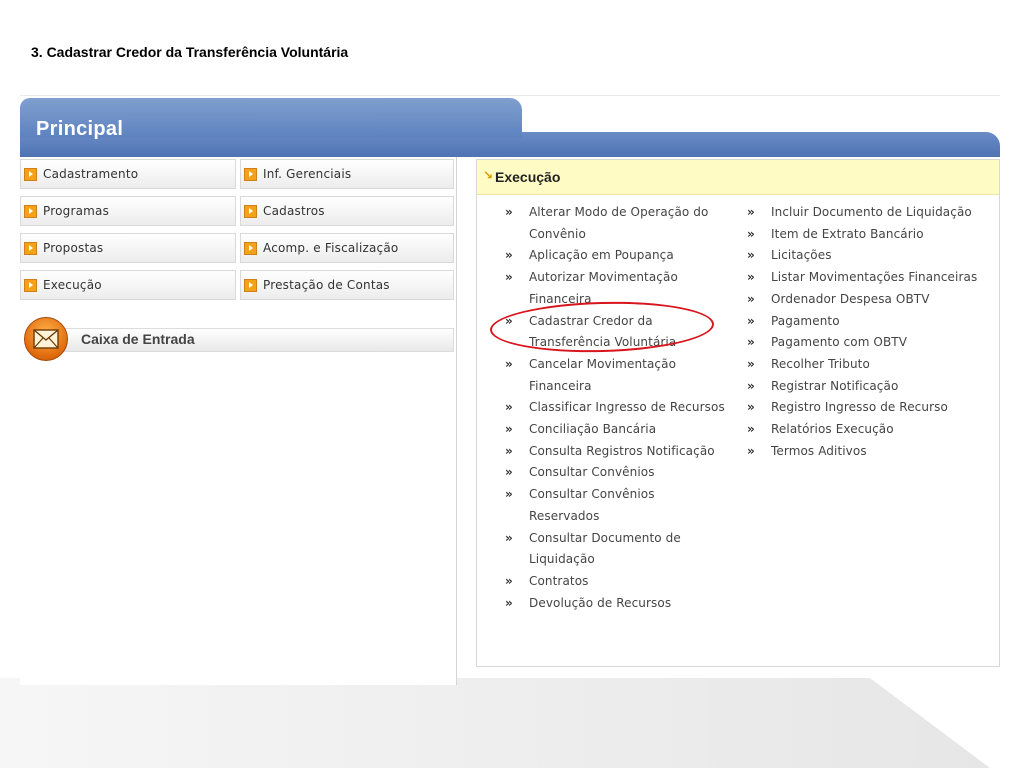 Image resolution: width=1024 pixels, height=768 pixels. I want to click on nav-label: Propostas, so click(73, 248).